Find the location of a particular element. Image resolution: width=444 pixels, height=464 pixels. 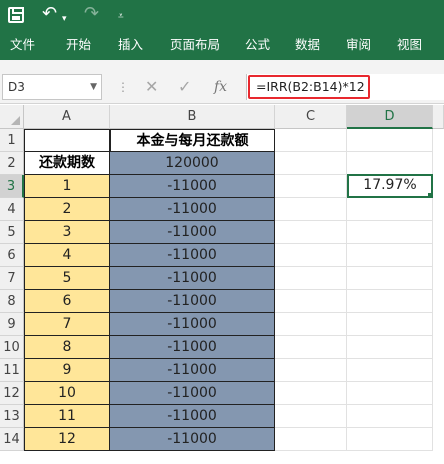

cell-c2 is located at coordinates (311, 163).